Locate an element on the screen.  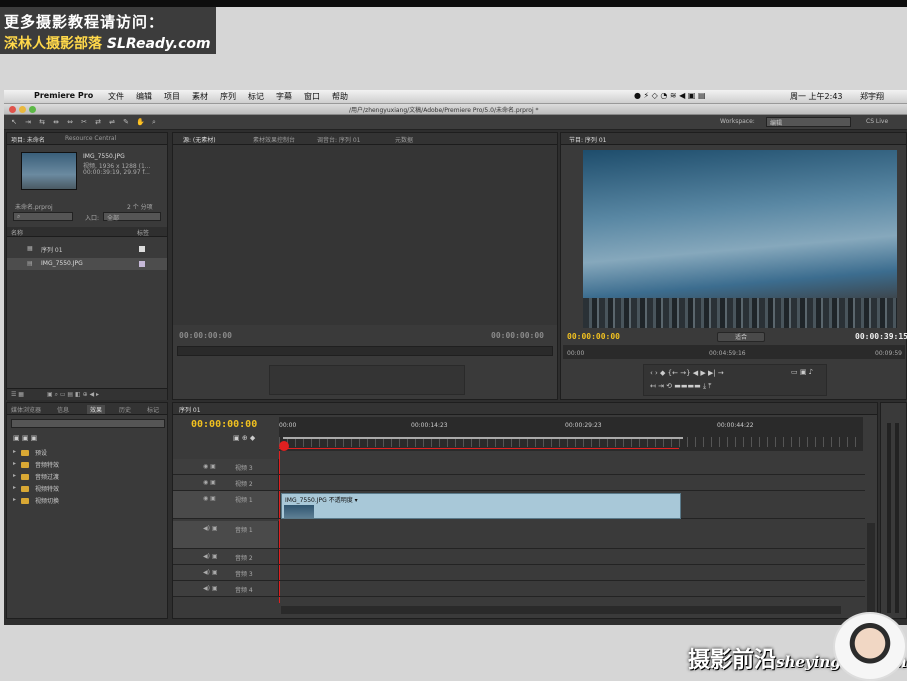
zoom-tool-icon: ⌕ is located at coordinates (154, 122).